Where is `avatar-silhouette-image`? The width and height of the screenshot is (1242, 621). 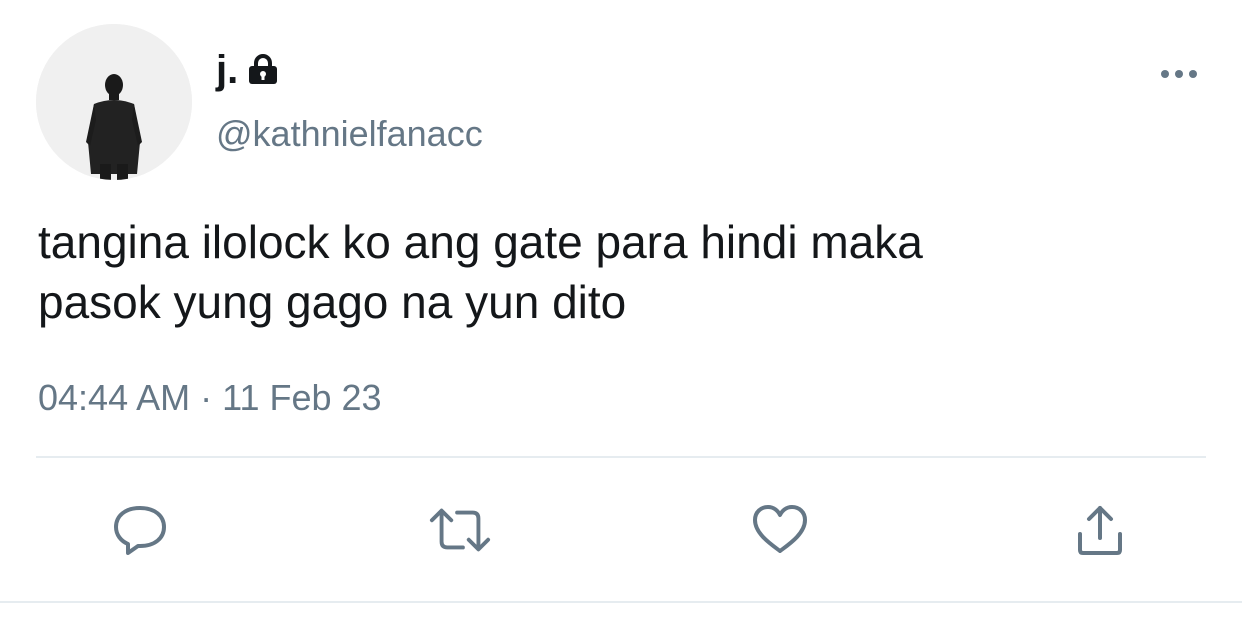
avatar-silhouette-image is located at coordinates (114, 102).